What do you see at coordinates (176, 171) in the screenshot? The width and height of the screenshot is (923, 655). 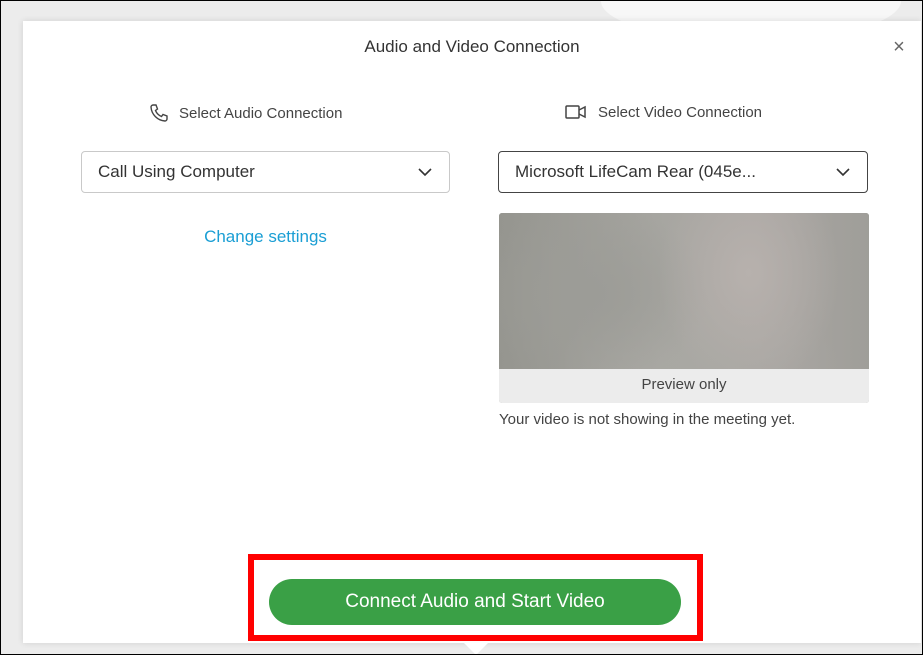 I see `audio-select-value: Call Using Computer` at bounding box center [176, 171].